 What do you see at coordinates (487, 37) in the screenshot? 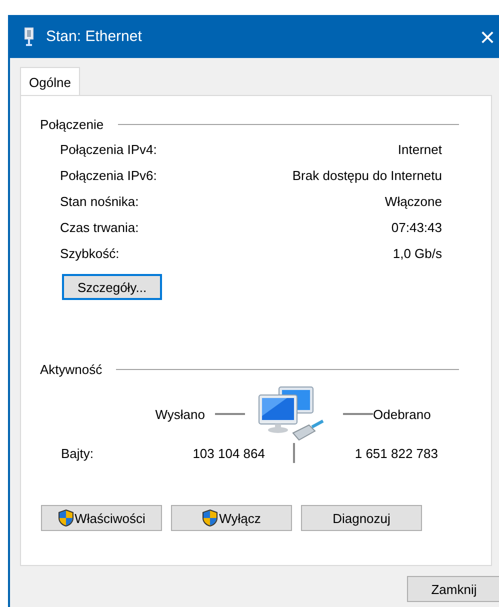
I see `close-button: ×` at bounding box center [487, 37].